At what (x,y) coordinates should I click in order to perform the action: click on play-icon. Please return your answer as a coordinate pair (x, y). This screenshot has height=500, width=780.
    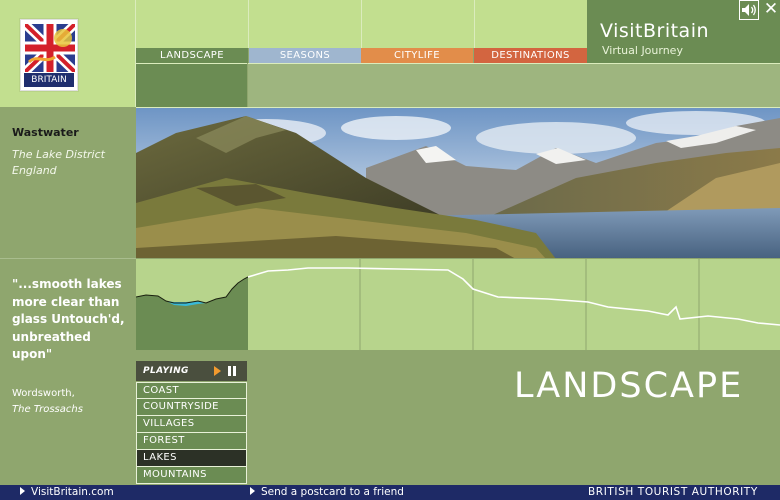
    Looking at the image, I should click on (217, 371).